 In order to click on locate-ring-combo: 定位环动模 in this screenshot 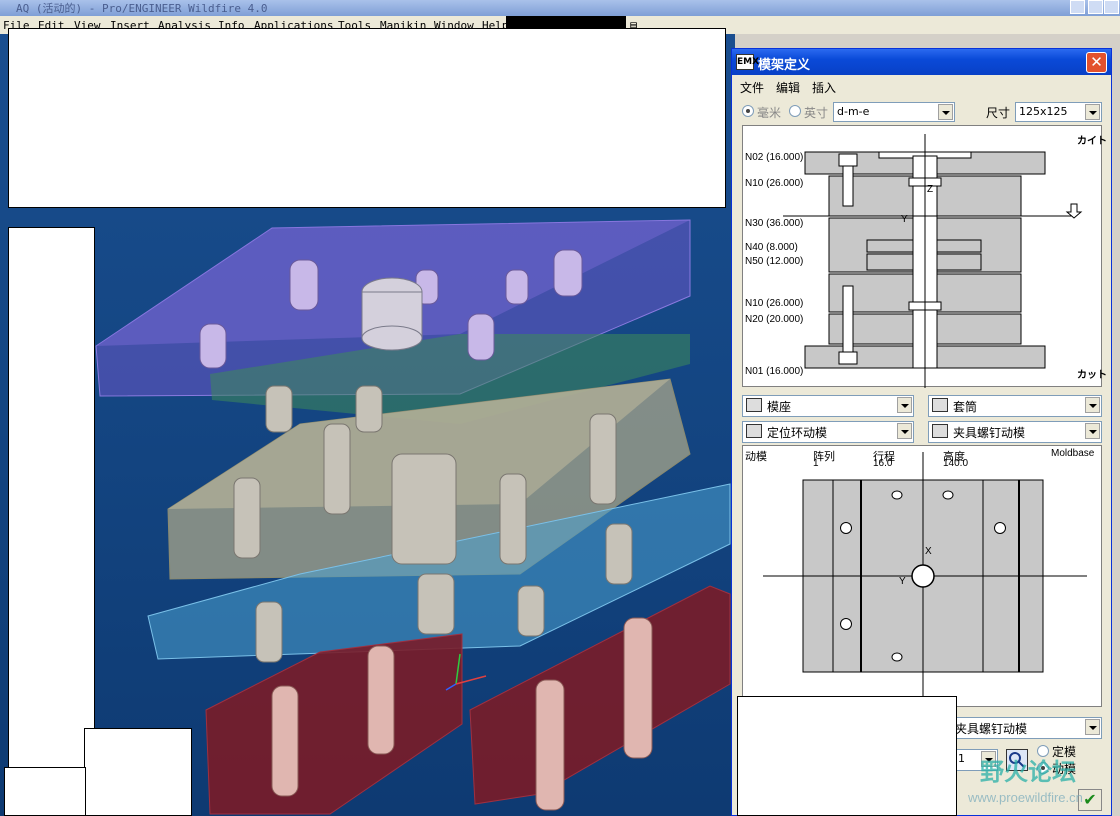, I will do `click(828, 432)`.